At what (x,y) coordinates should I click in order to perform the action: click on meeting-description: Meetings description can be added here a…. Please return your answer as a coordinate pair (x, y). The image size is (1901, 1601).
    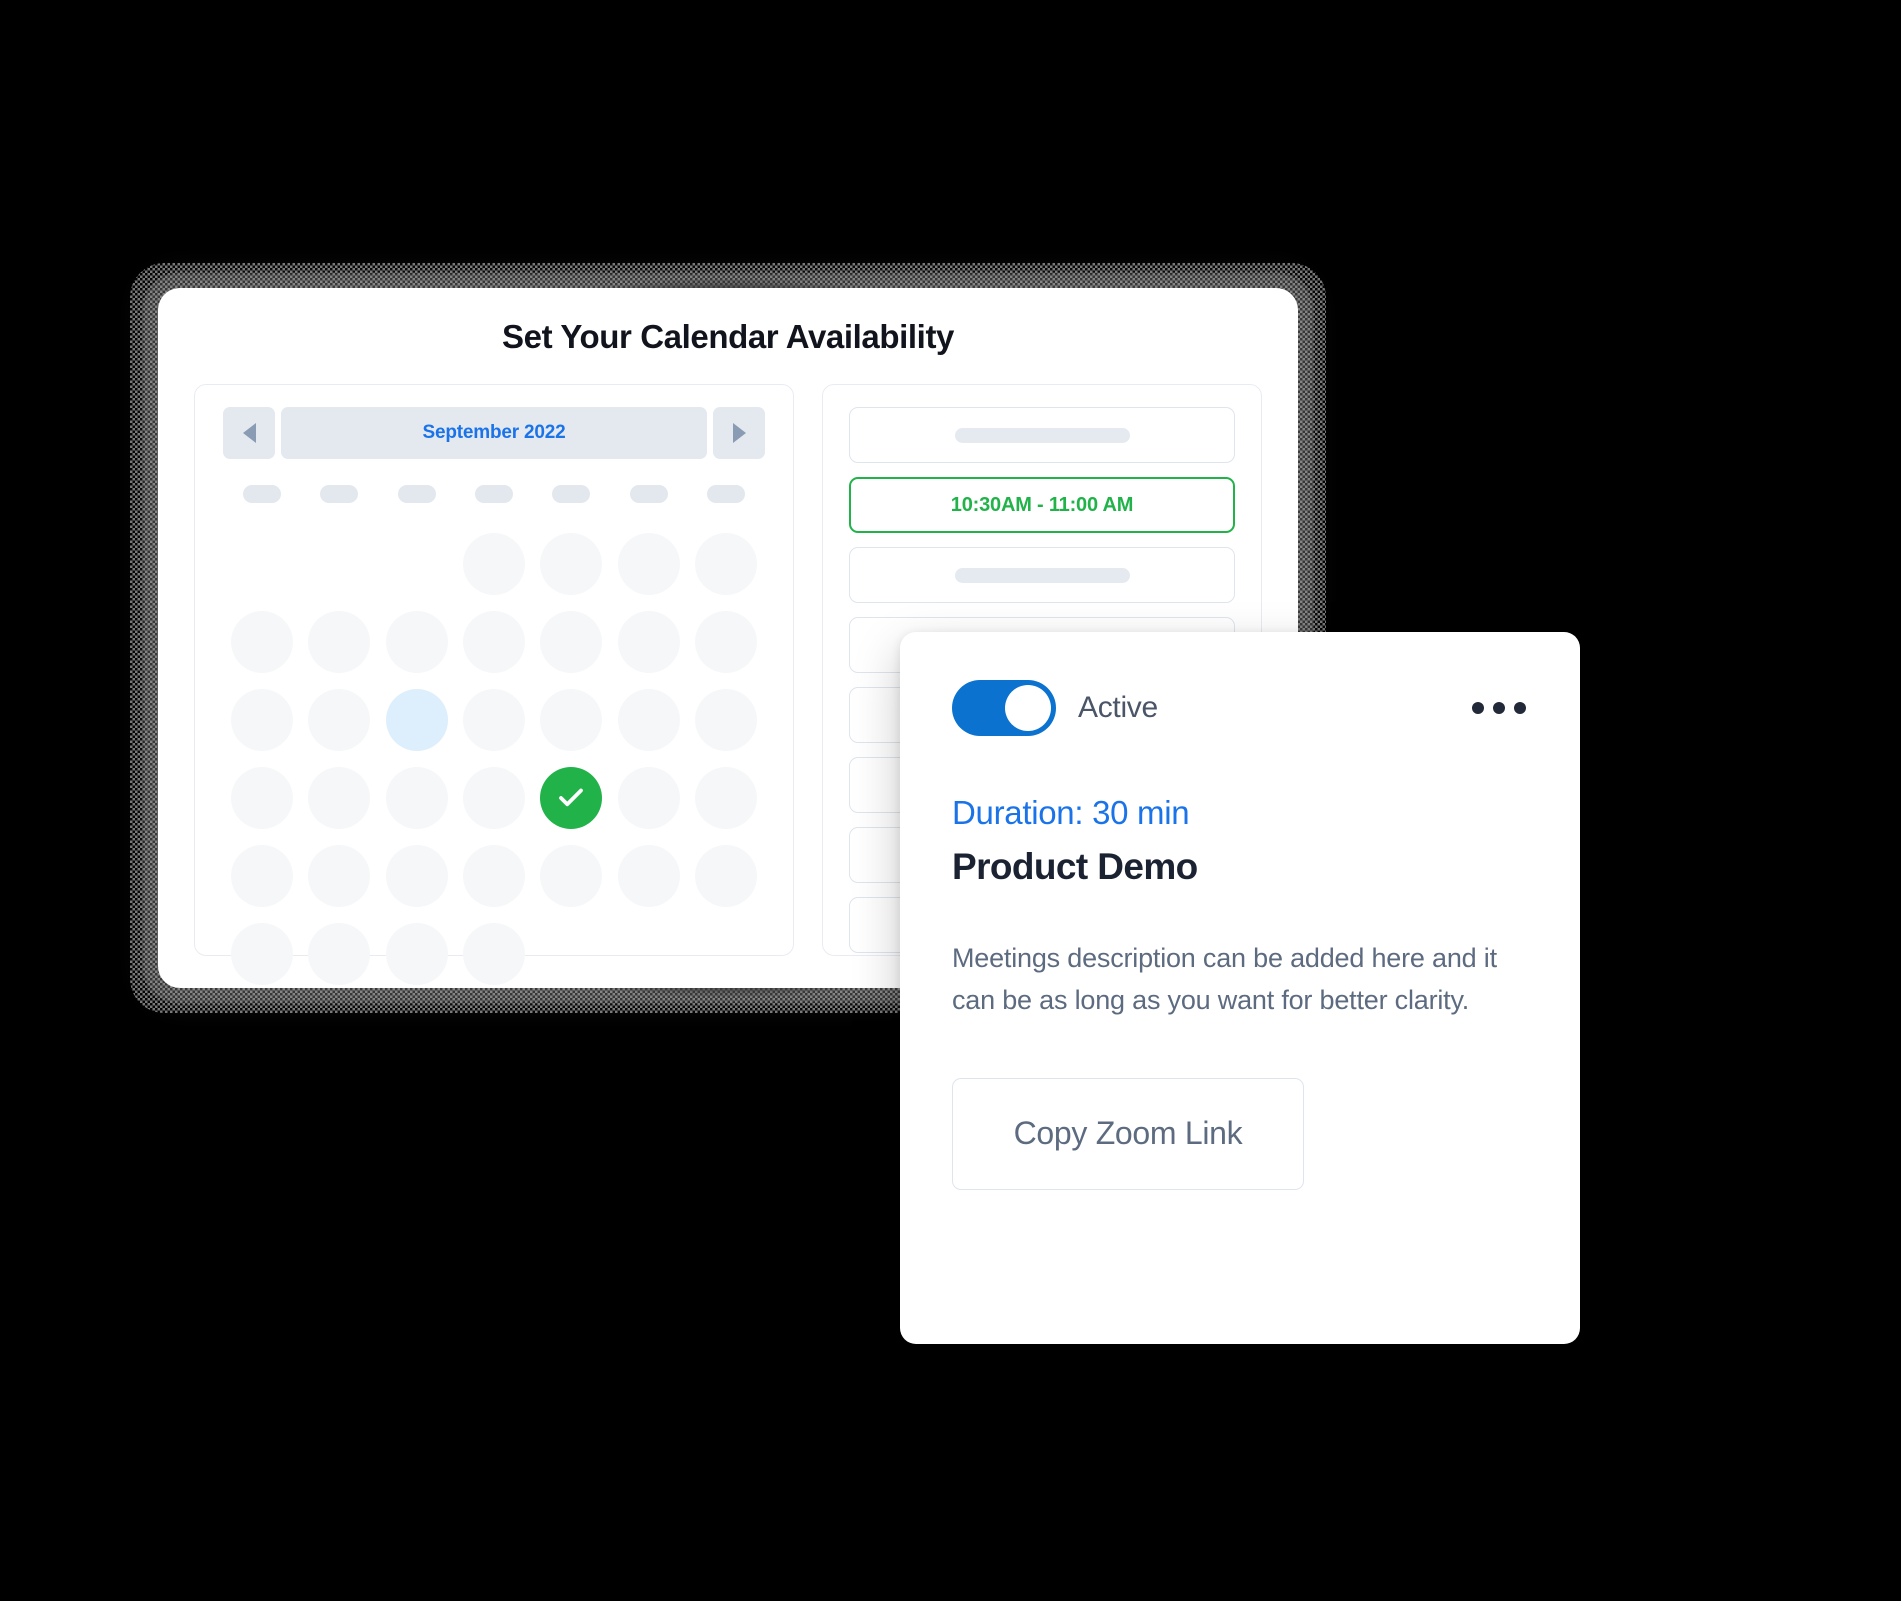
    Looking at the image, I should click on (1224, 979).